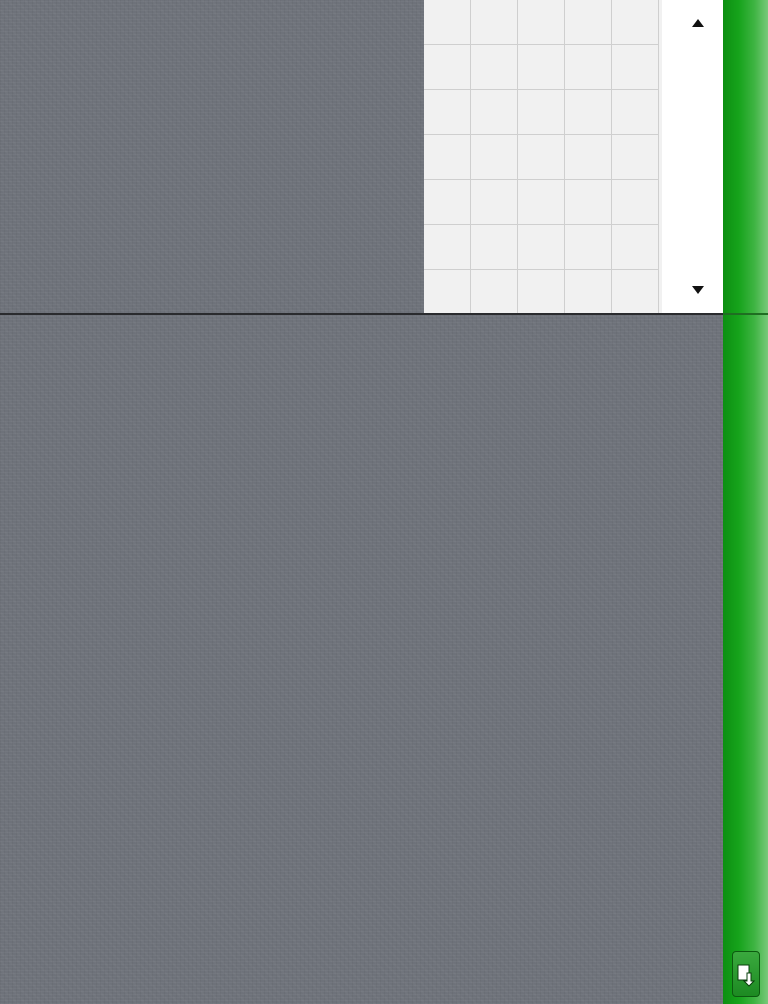 This screenshot has width=768, height=1004. I want to click on right-sidebar, so click(745, 502).